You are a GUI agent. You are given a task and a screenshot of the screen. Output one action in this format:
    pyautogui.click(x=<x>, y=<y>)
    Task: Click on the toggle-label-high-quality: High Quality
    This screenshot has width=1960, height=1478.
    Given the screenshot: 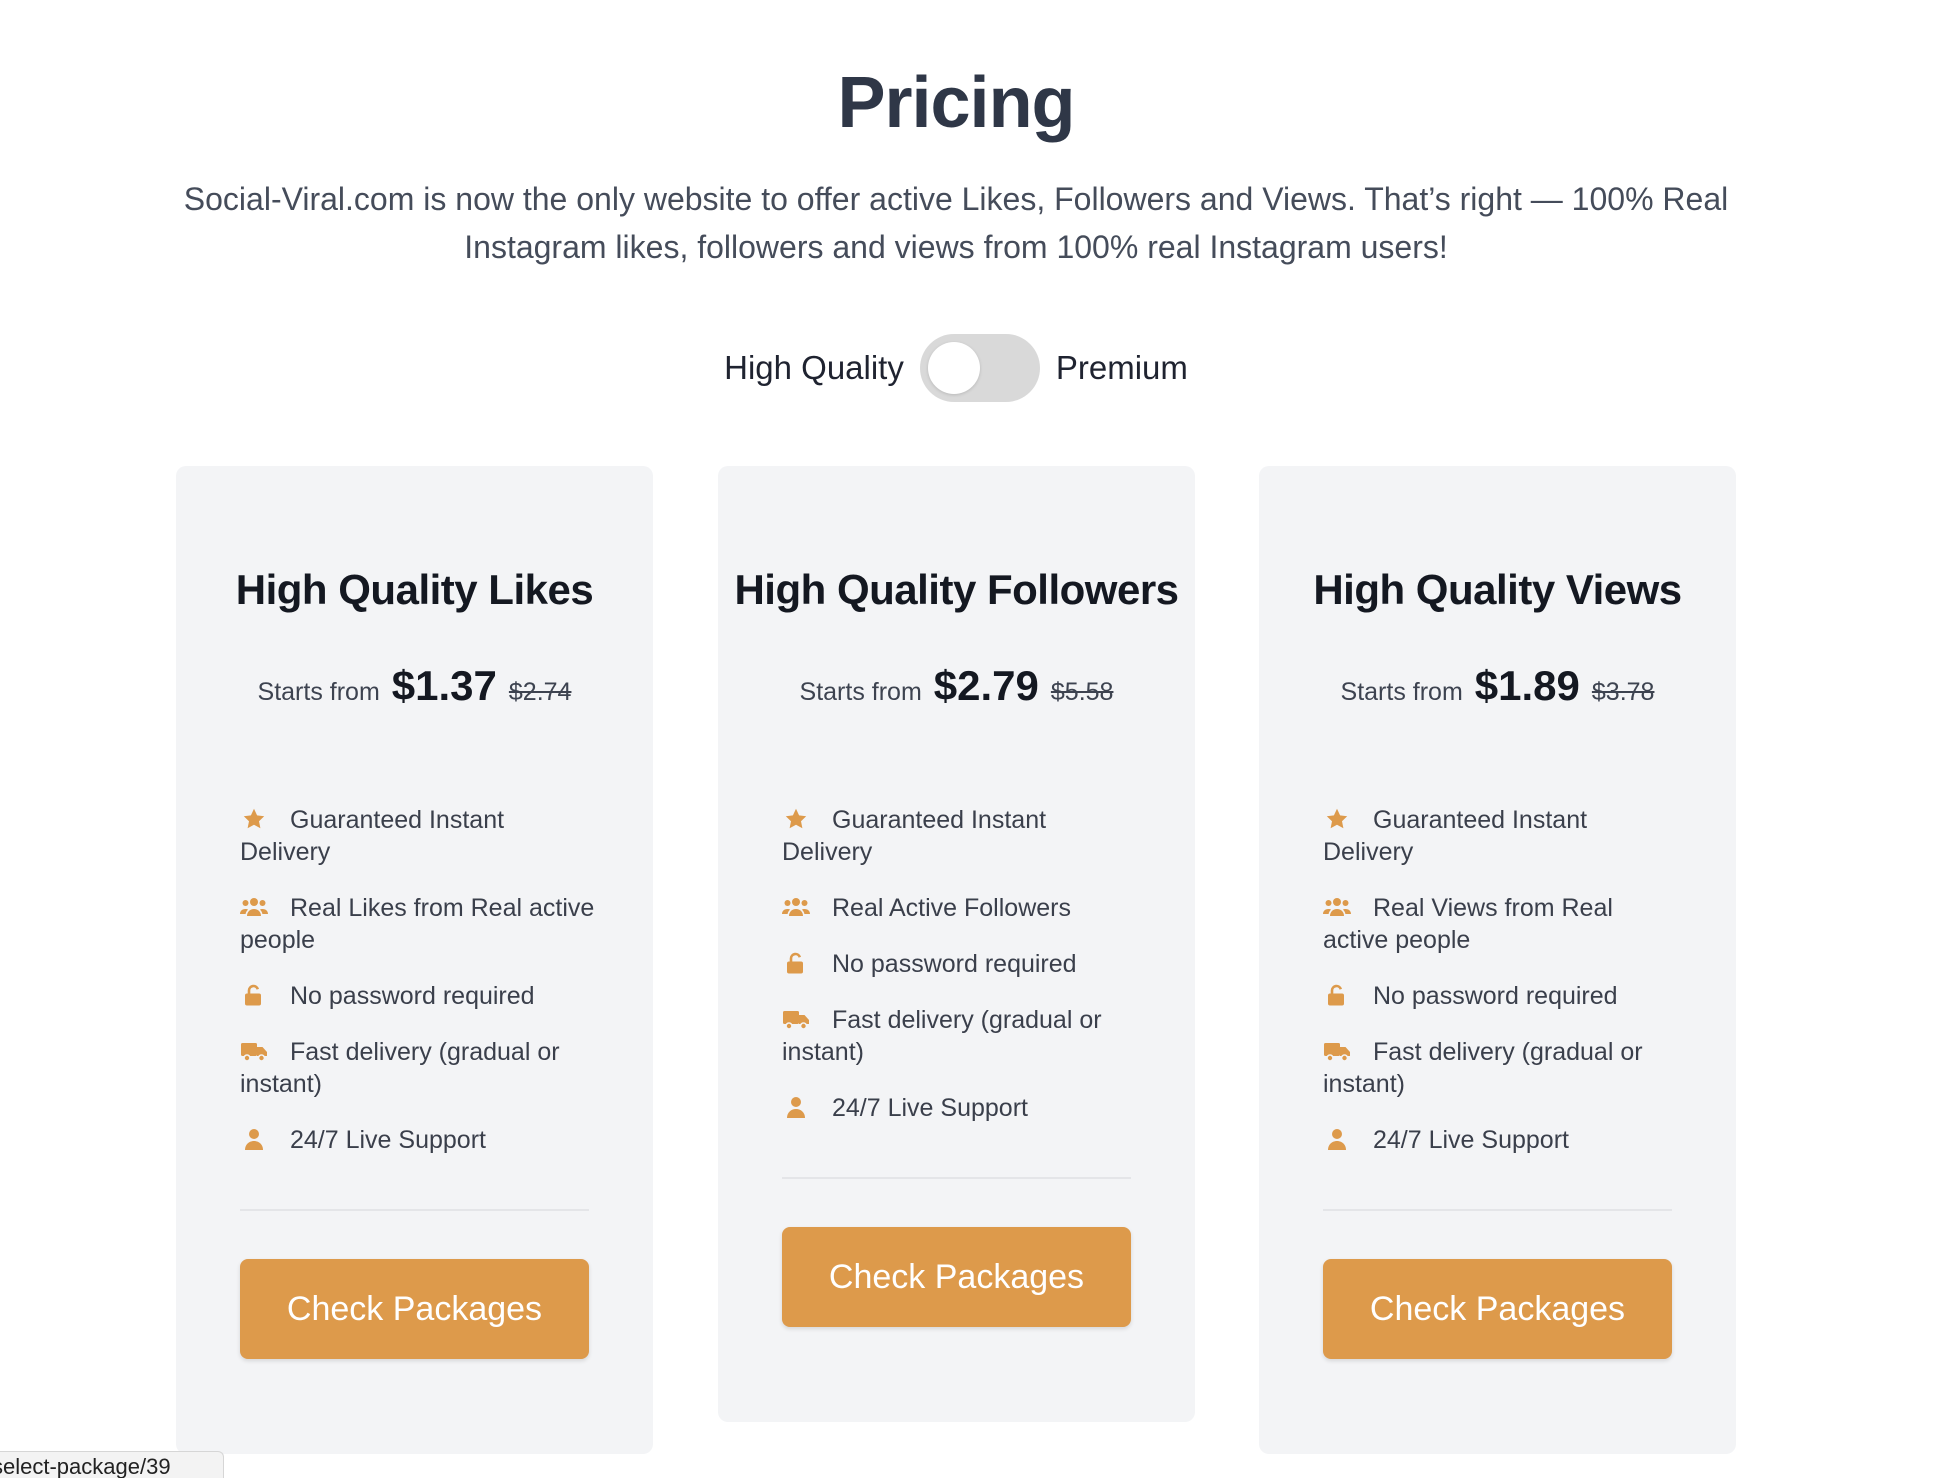 What is the action you would take?
    pyautogui.click(x=814, y=368)
    